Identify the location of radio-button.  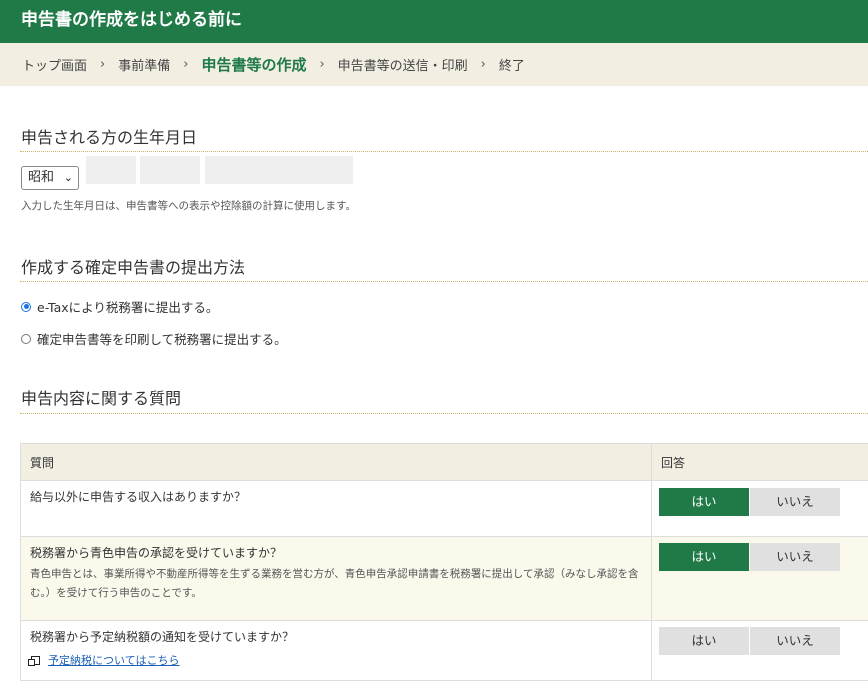
(26, 339).